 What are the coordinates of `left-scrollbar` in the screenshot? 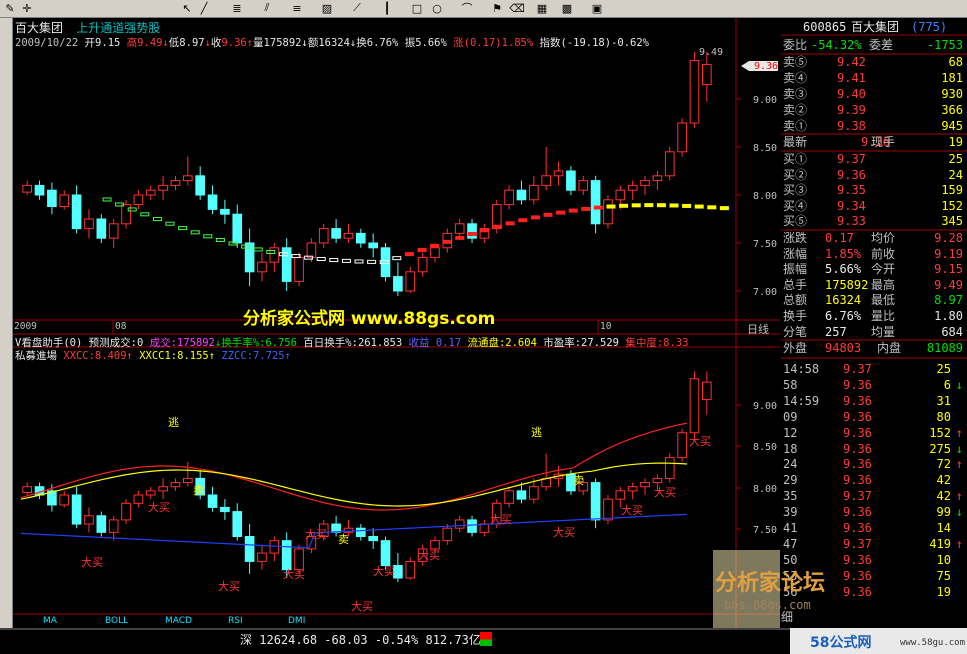 It's located at (6, 323).